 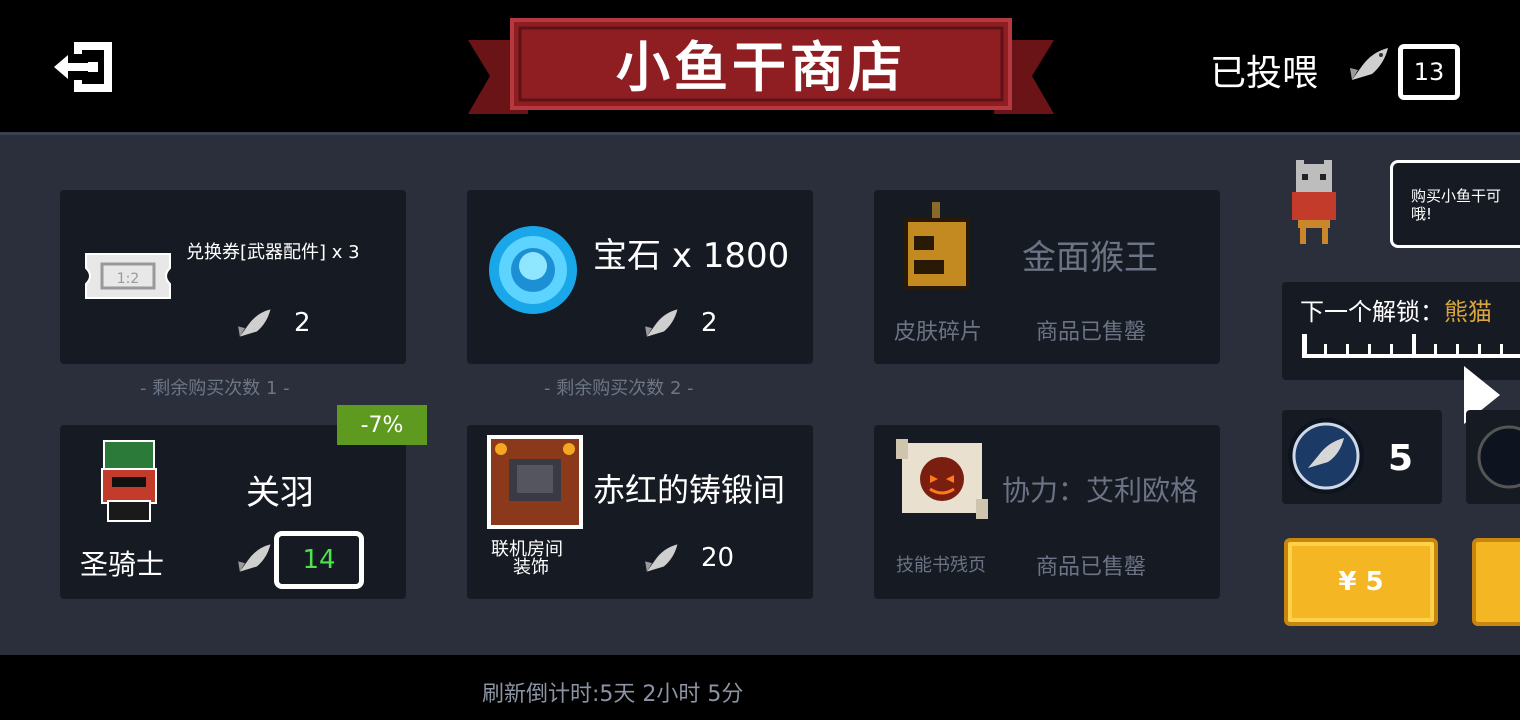 I want to click on shop-item-skin-fragment: 金面猴王 皮肤碎片 商品已售罄, so click(x=1047, y=277).